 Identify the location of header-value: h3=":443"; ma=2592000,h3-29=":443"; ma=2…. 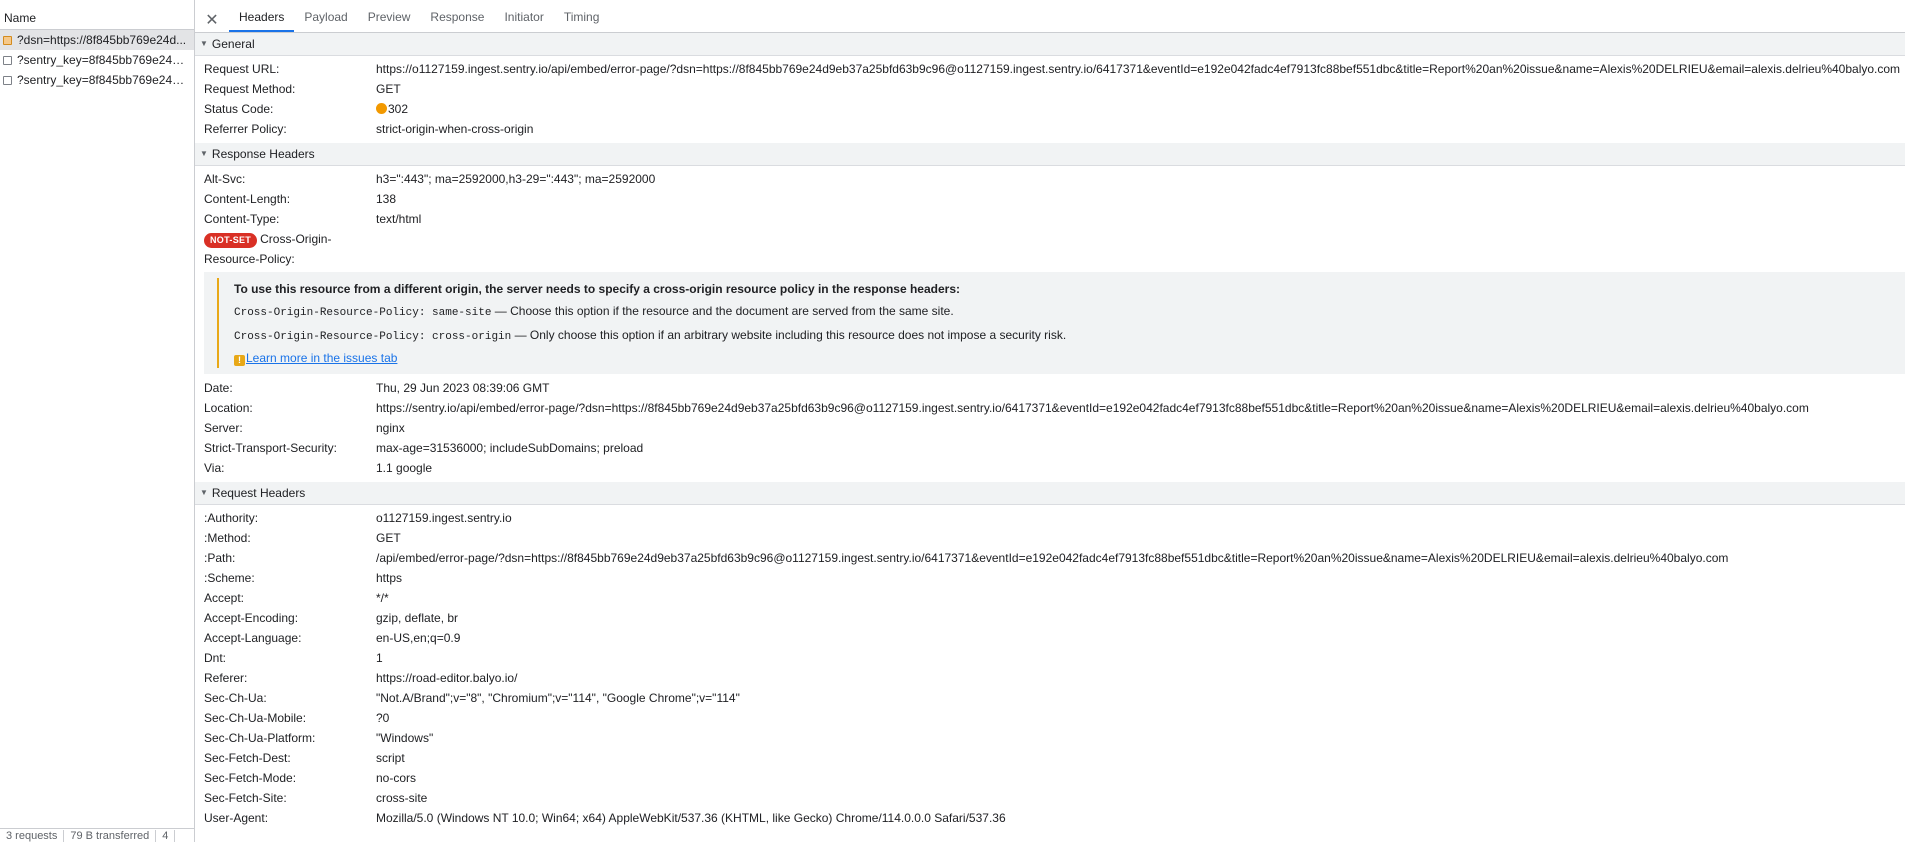
(515, 179).